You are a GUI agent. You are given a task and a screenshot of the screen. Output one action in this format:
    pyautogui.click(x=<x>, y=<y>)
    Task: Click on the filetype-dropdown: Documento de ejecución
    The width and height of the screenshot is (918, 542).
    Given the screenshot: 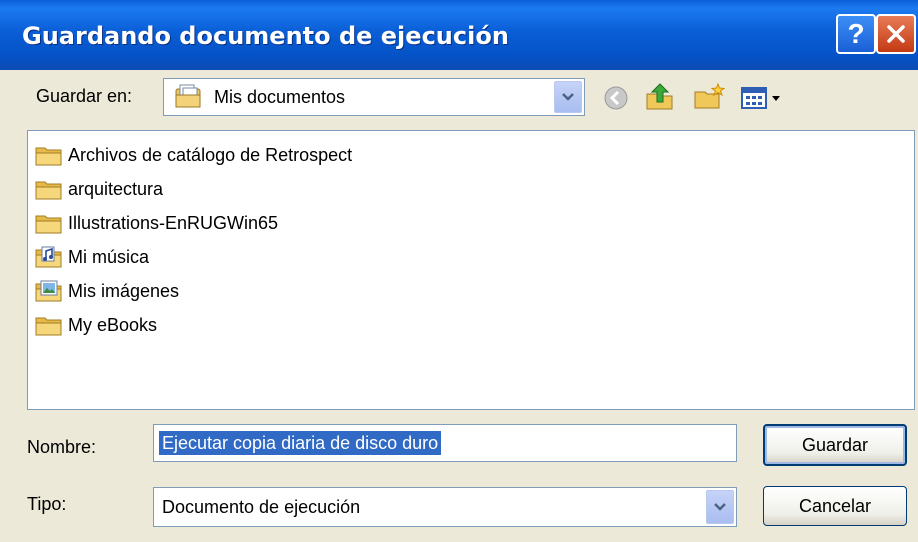 What is the action you would take?
    pyautogui.click(x=445, y=507)
    